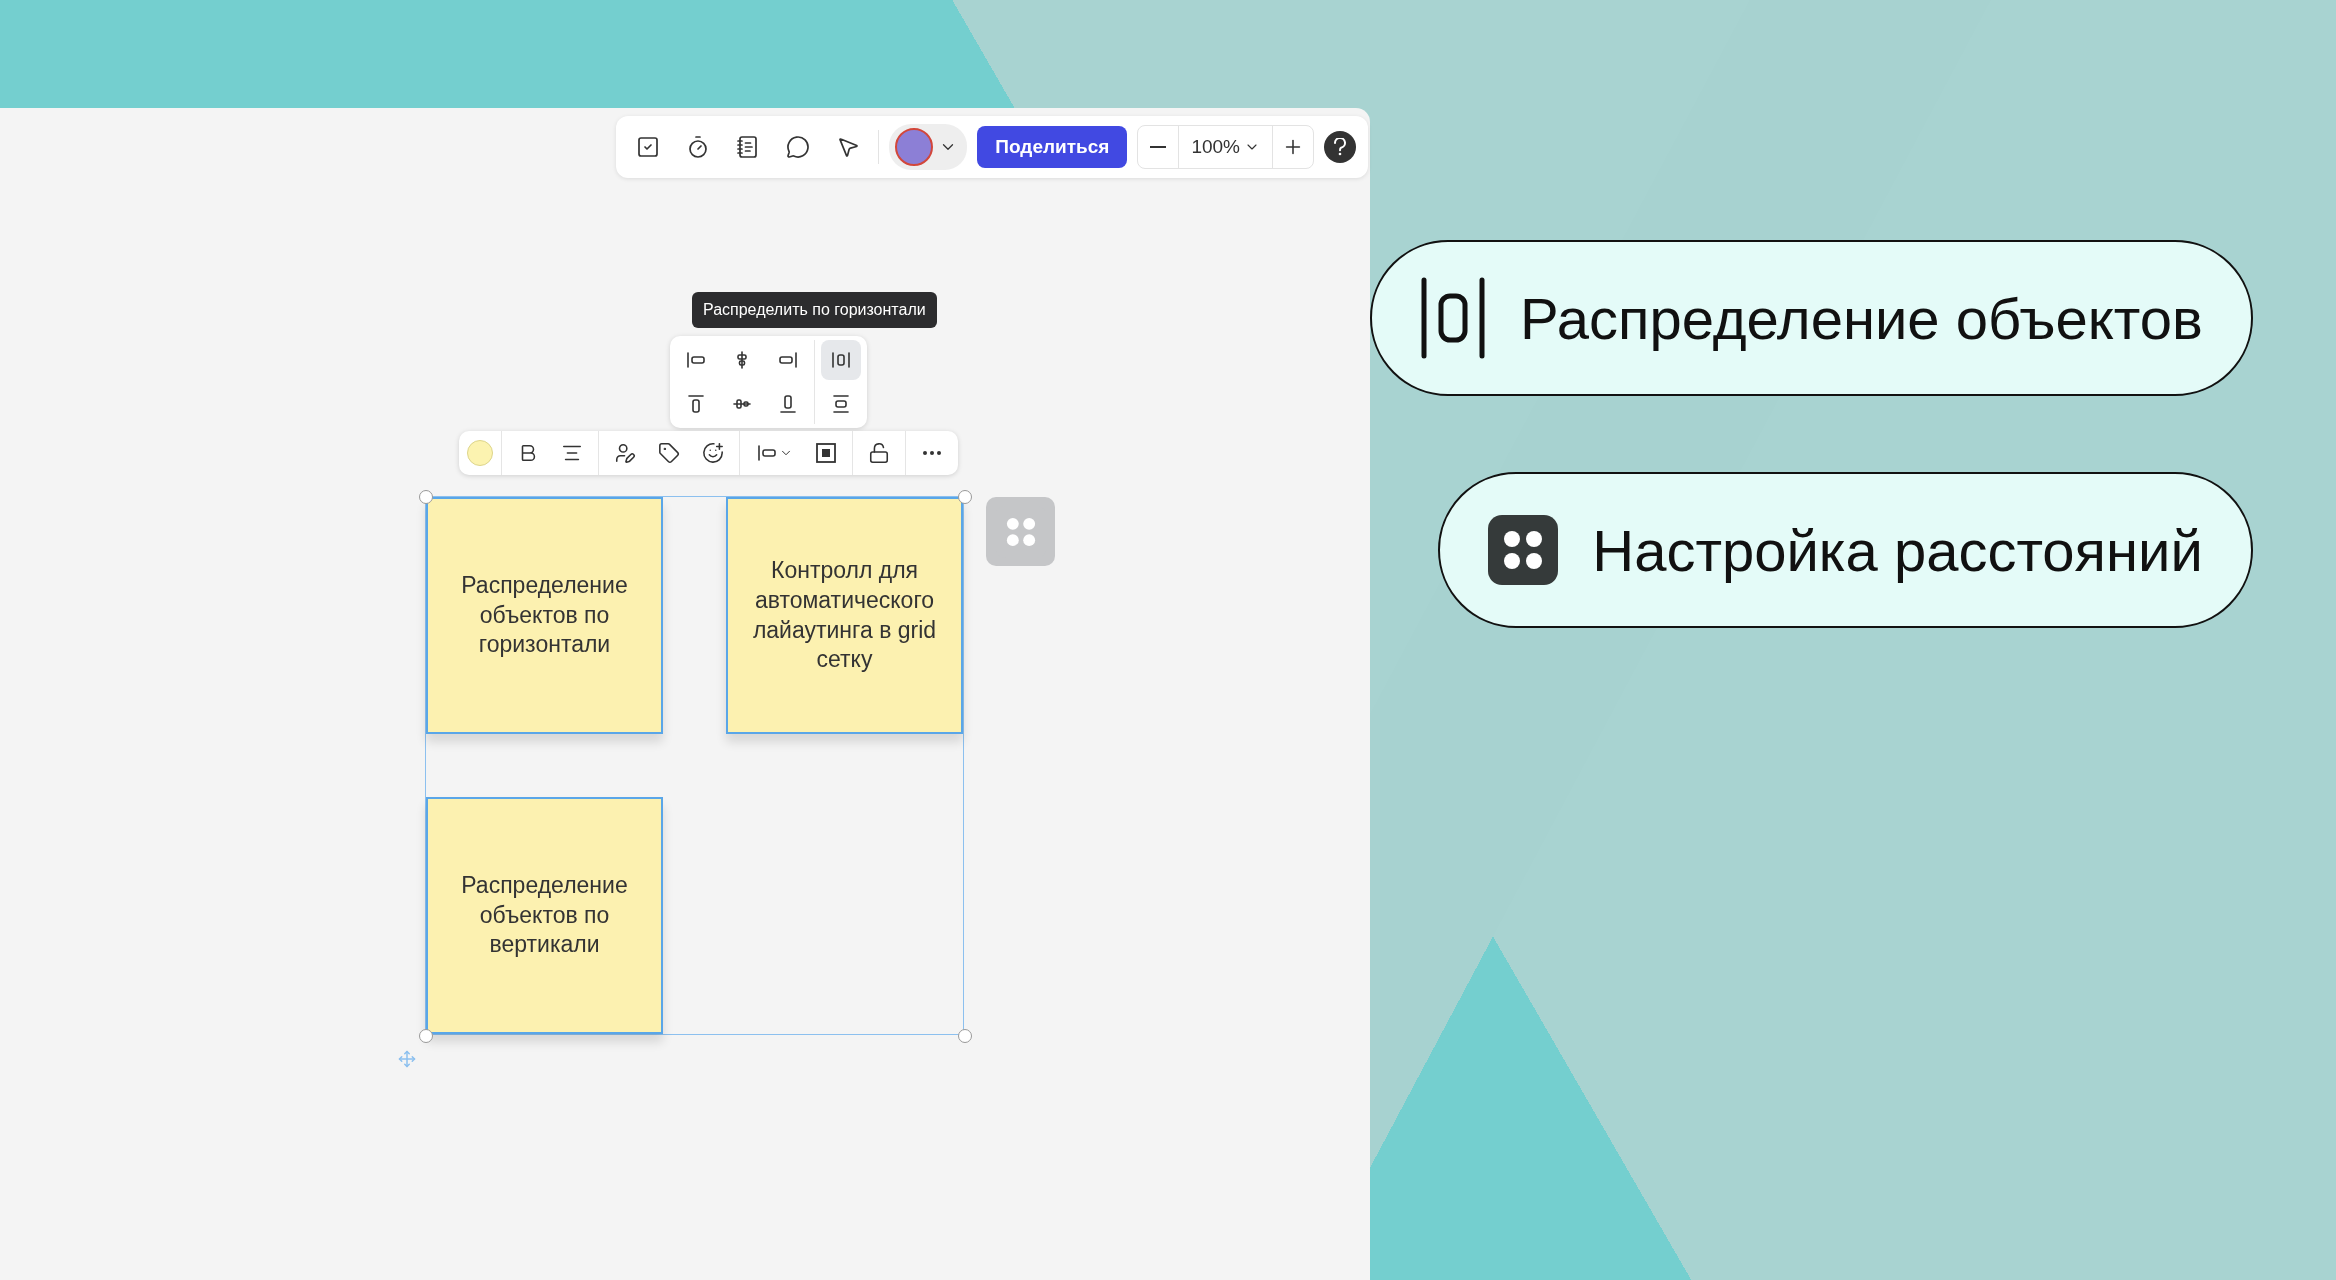  Describe the element at coordinates (648, 147) in the screenshot. I see `checkbox-icon` at that location.